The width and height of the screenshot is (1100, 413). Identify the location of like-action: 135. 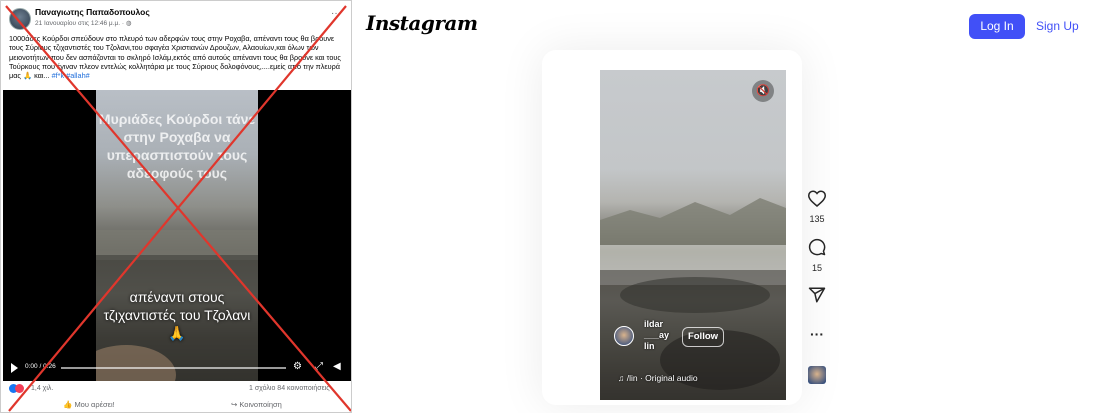
(817, 207).